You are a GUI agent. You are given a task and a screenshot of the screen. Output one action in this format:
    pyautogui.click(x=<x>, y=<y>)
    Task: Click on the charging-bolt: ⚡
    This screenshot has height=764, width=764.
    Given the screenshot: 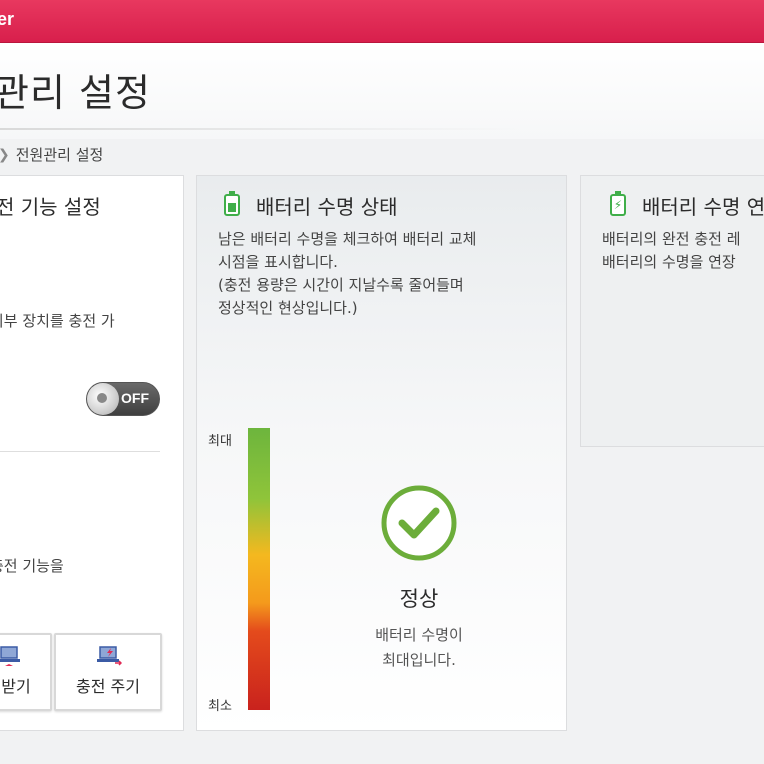 What is the action you would take?
    pyautogui.click(x=618, y=205)
    